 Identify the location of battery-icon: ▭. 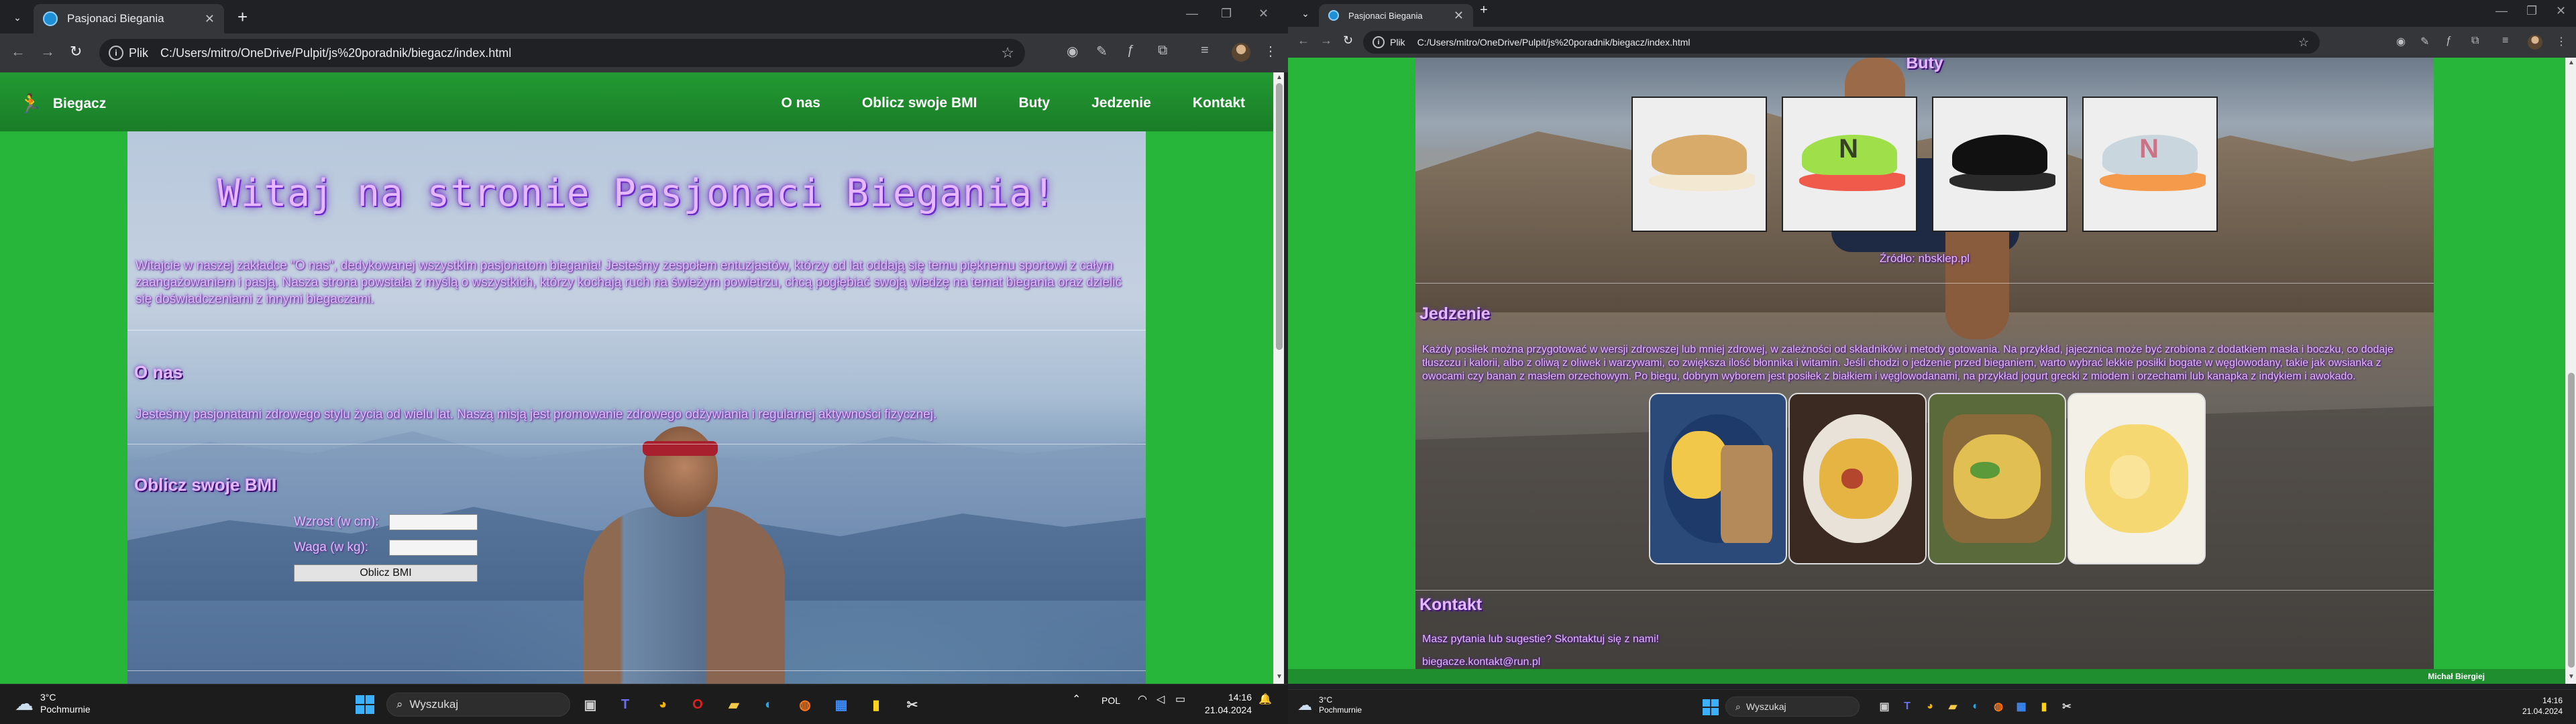
(1180, 699).